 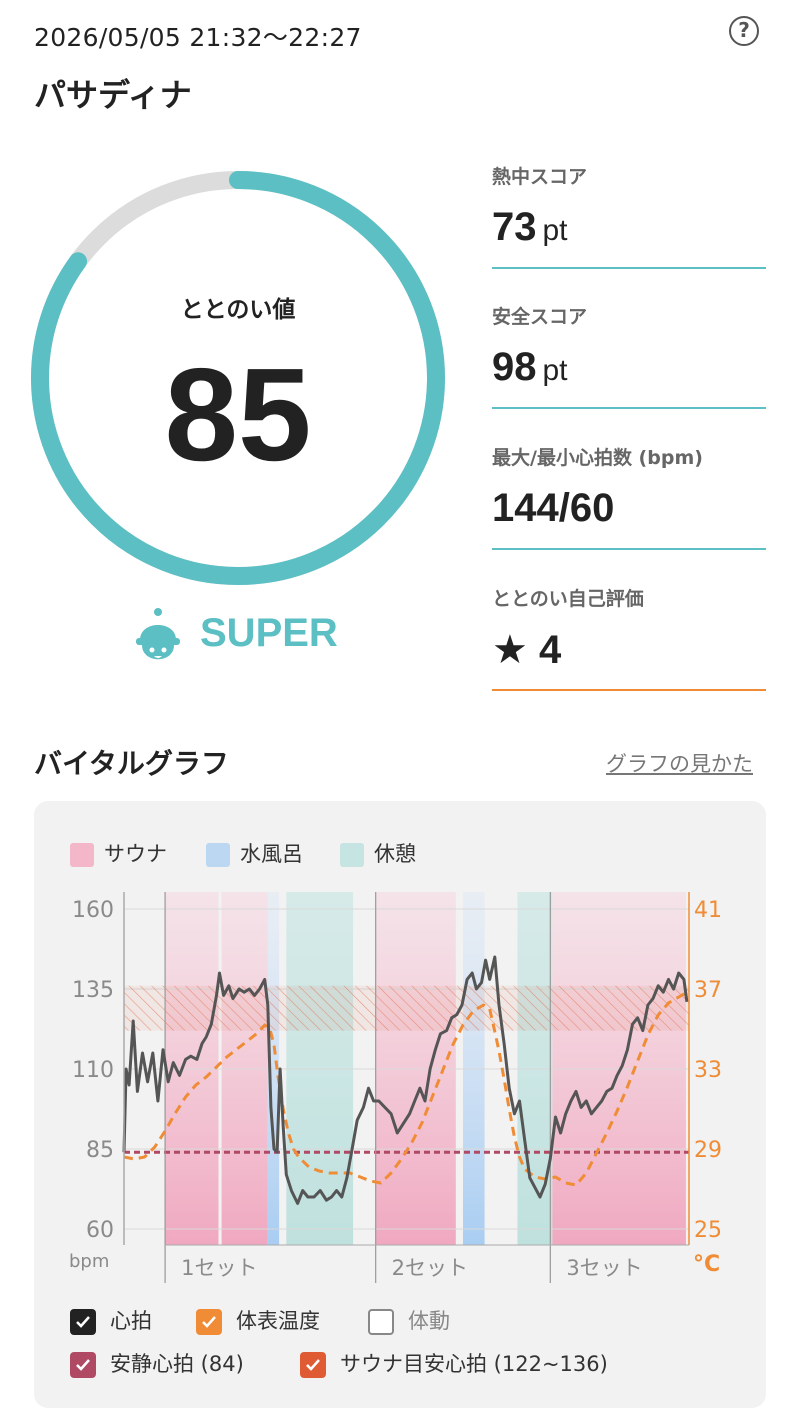 What do you see at coordinates (555, 230) in the screenshot?
I see `heat-score-unit: pt` at bounding box center [555, 230].